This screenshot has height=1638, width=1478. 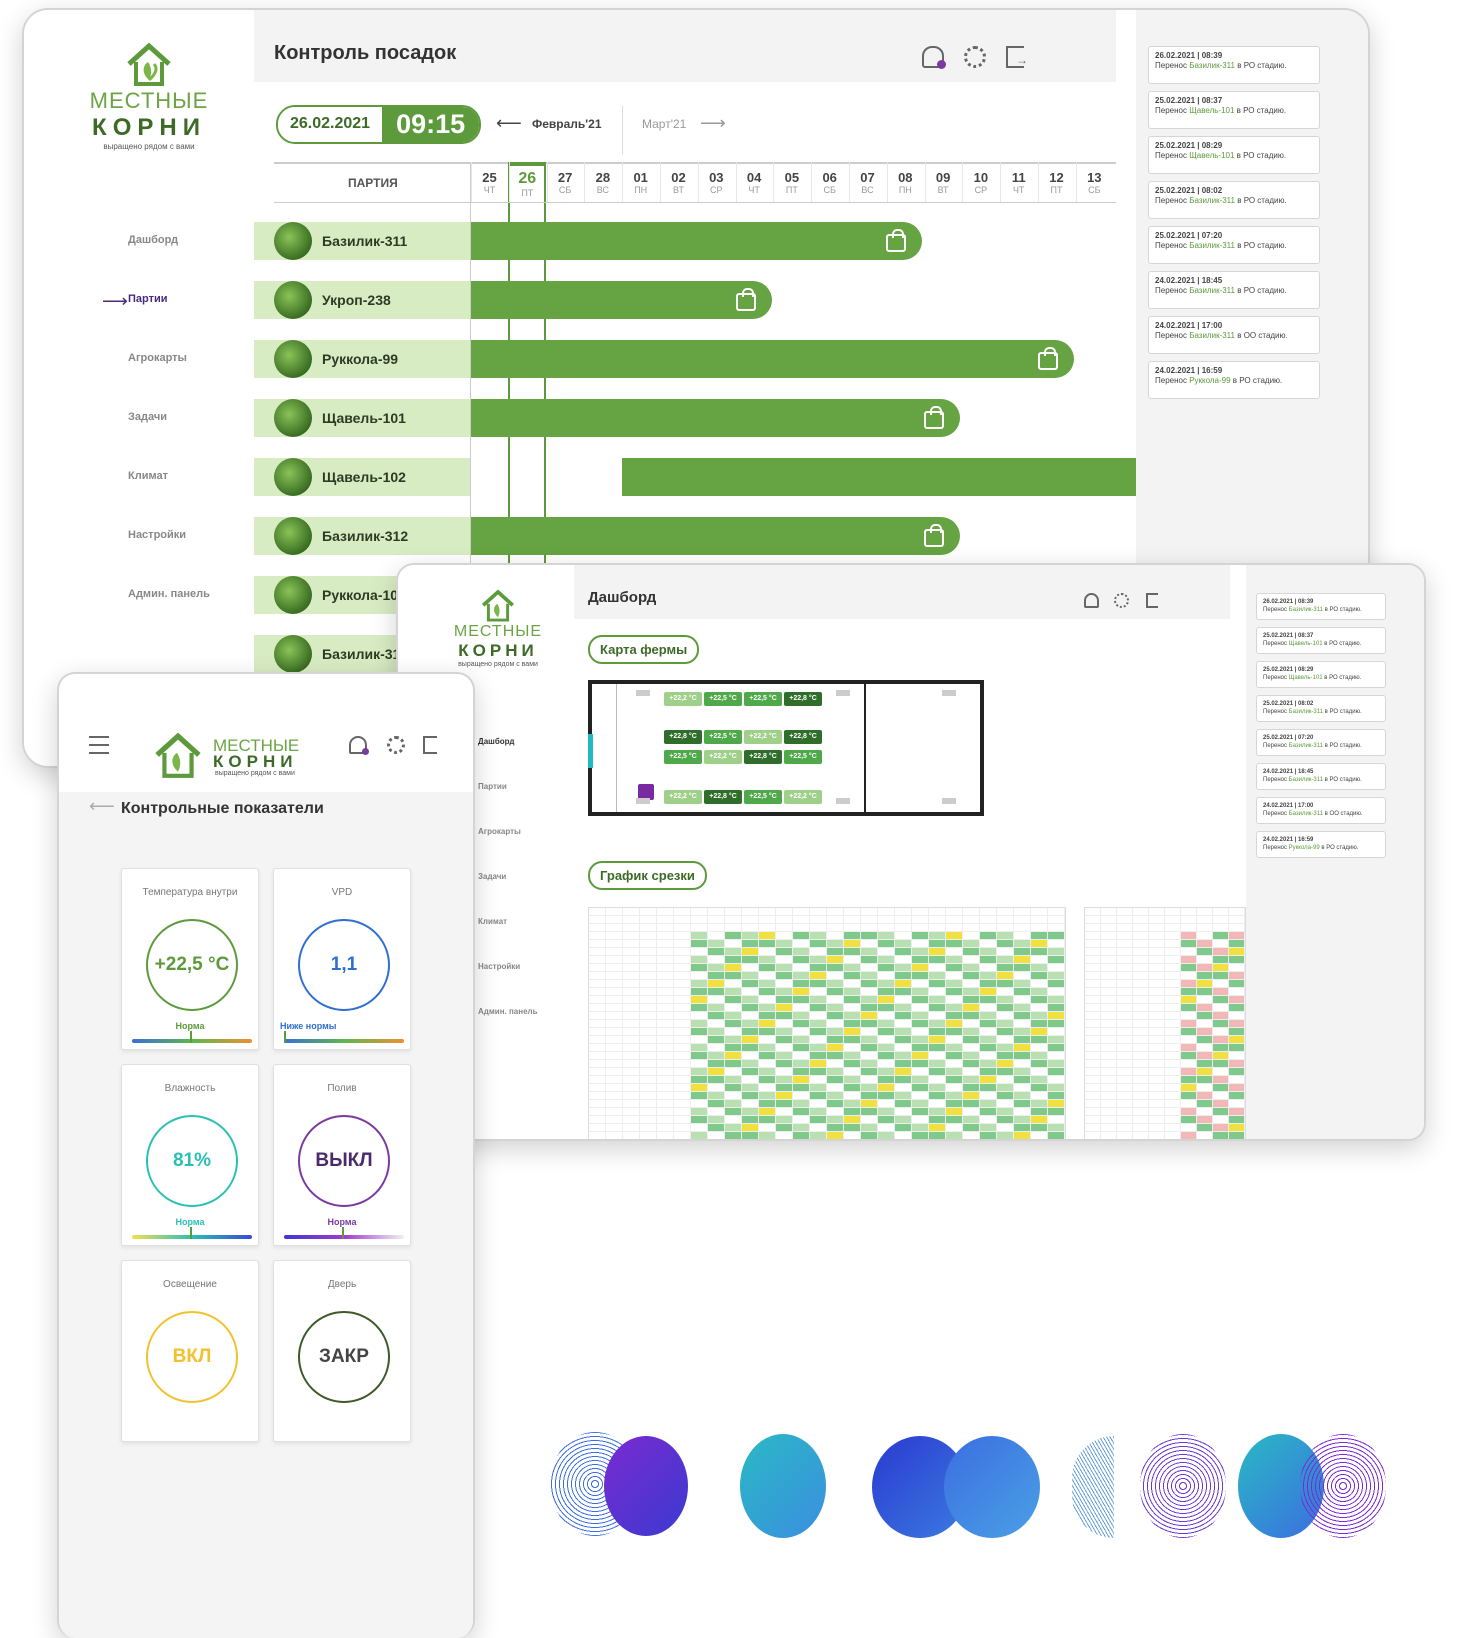 I want to click on next-month-arrow-icon: ⟶, so click(x=713, y=123).